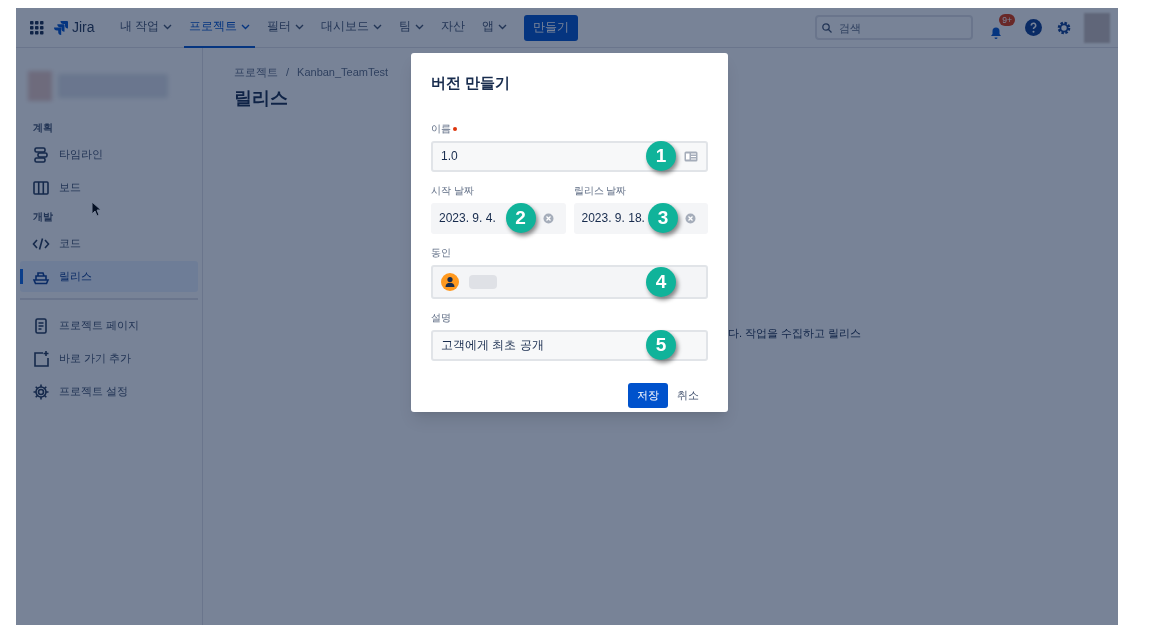 The image size is (1151, 632). I want to click on date-field: 2023. 9. 18. 3, so click(640, 218).